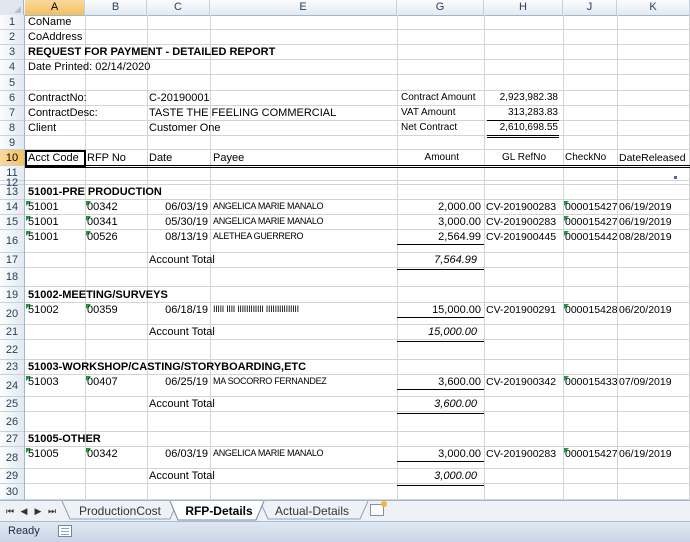 The image size is (690, 542). What do you see at coordinates (12, 314) in the screenshot?
I see `row-header-20: 20` at bounding box center [12, 314].